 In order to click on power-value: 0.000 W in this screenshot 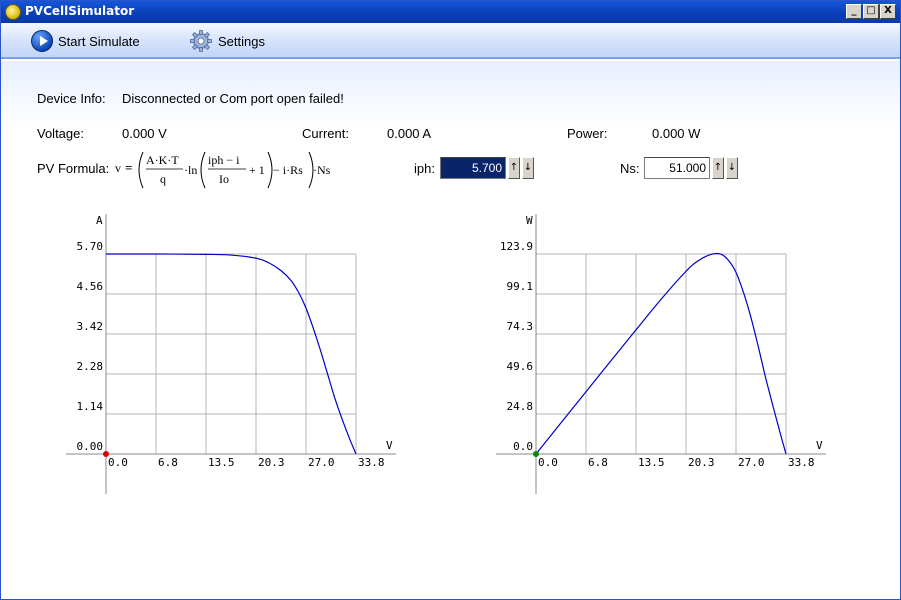, I will do `click(676, 133)`.